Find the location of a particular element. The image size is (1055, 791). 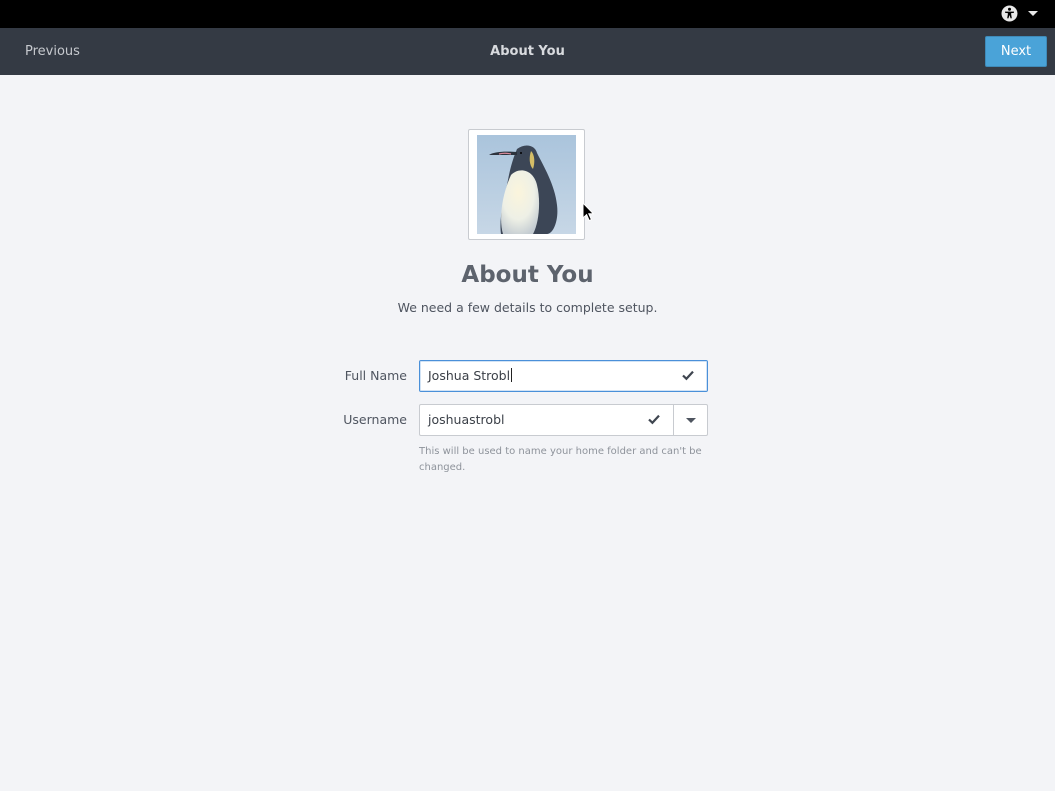

previous-button: Previous is located at coordinates (52, 51).